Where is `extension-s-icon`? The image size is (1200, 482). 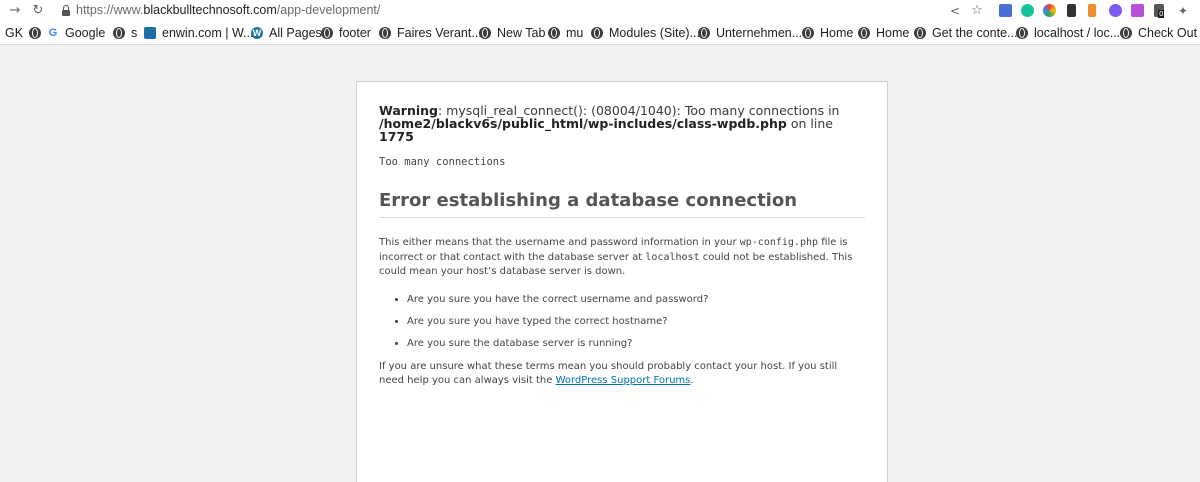
extension-s-icon is located at coordinates (1137, 10).